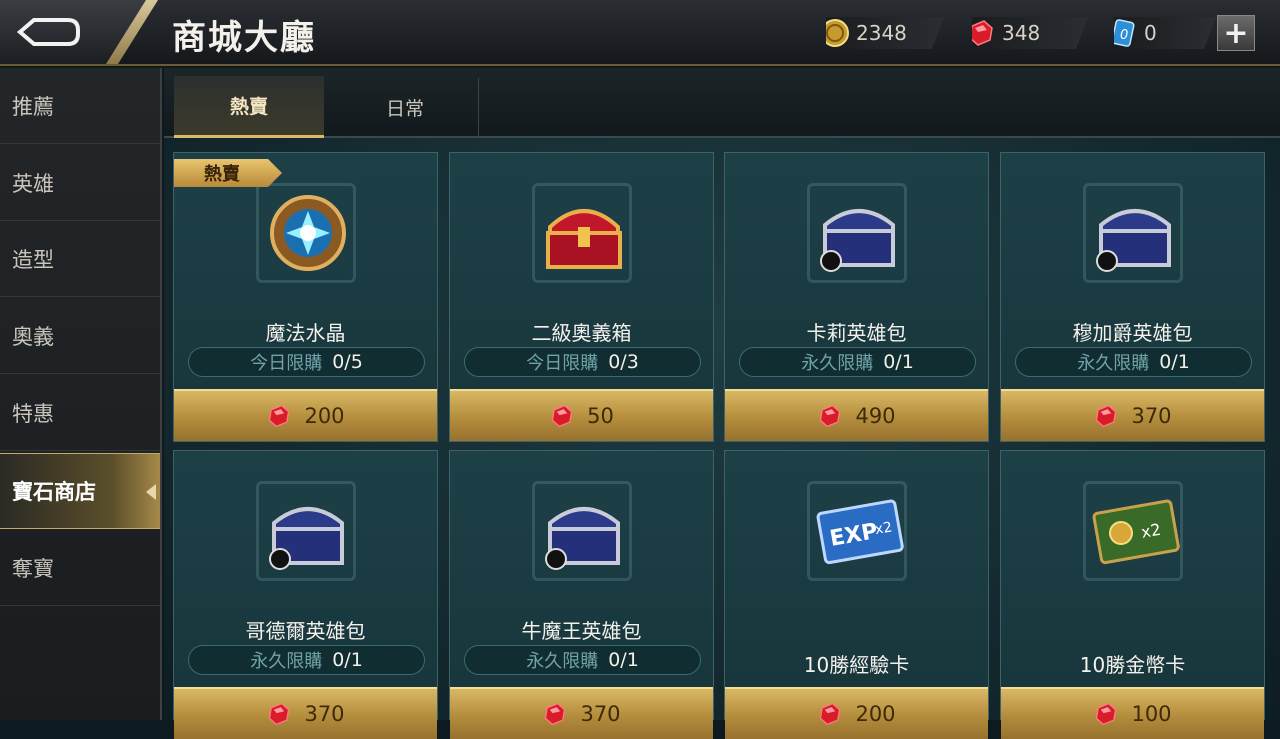 Image resolution: width=1280 pixels, height=739 pixels. I want to click on voucher-card-icon: 0, so click(1123, 33).